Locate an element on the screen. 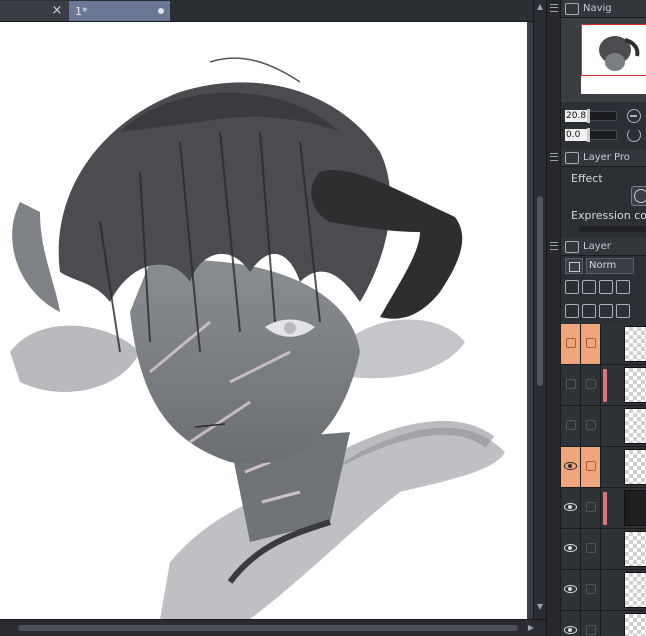 The width and height of the screenshot is (646, 636). new-correction-layer-icon is located at coordinates (623, 311).